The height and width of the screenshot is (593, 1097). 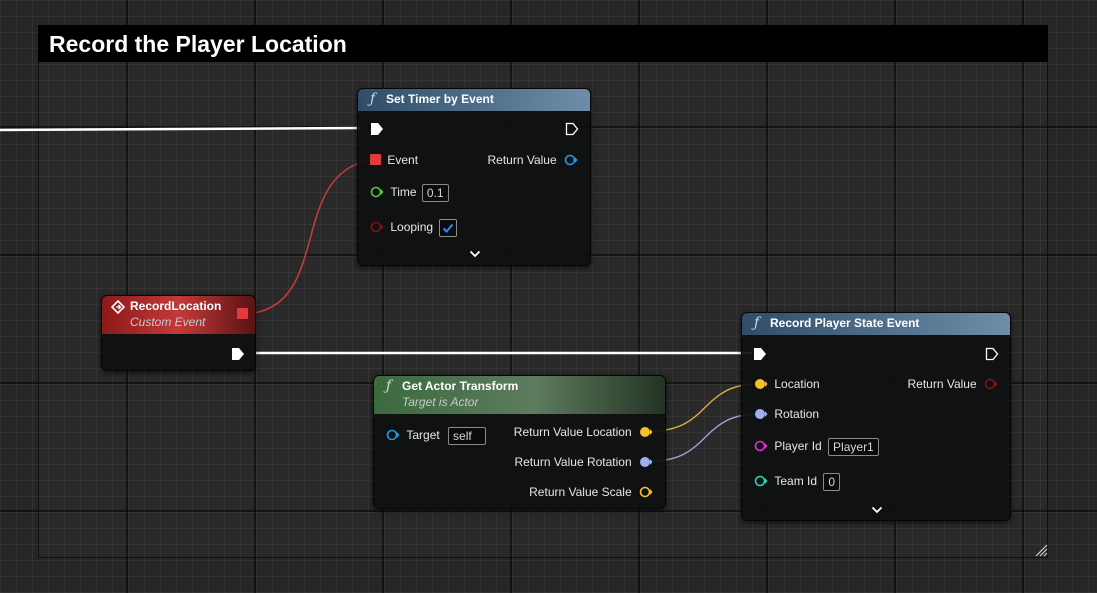 I want to click on time-input: 0.1, so click(x=435, y=192).